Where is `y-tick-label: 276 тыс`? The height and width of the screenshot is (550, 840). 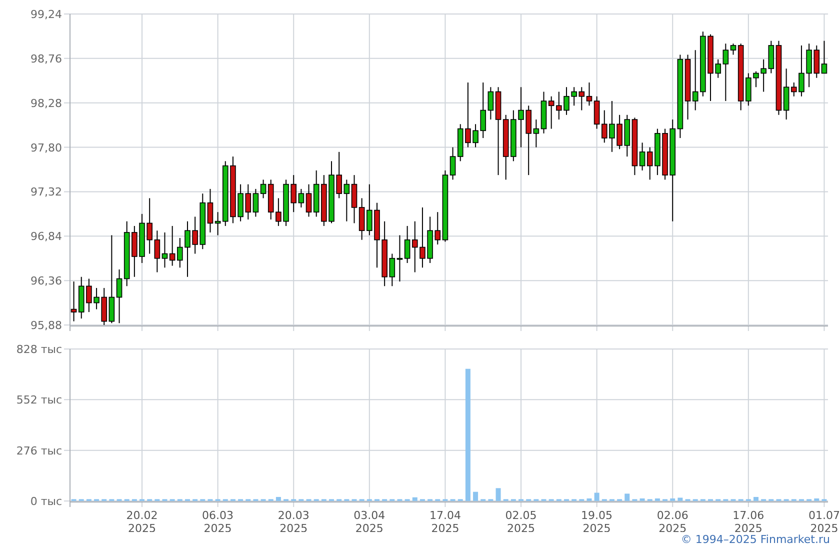 y-tick-label: 276 тыс is located at coordinates (39, 451).